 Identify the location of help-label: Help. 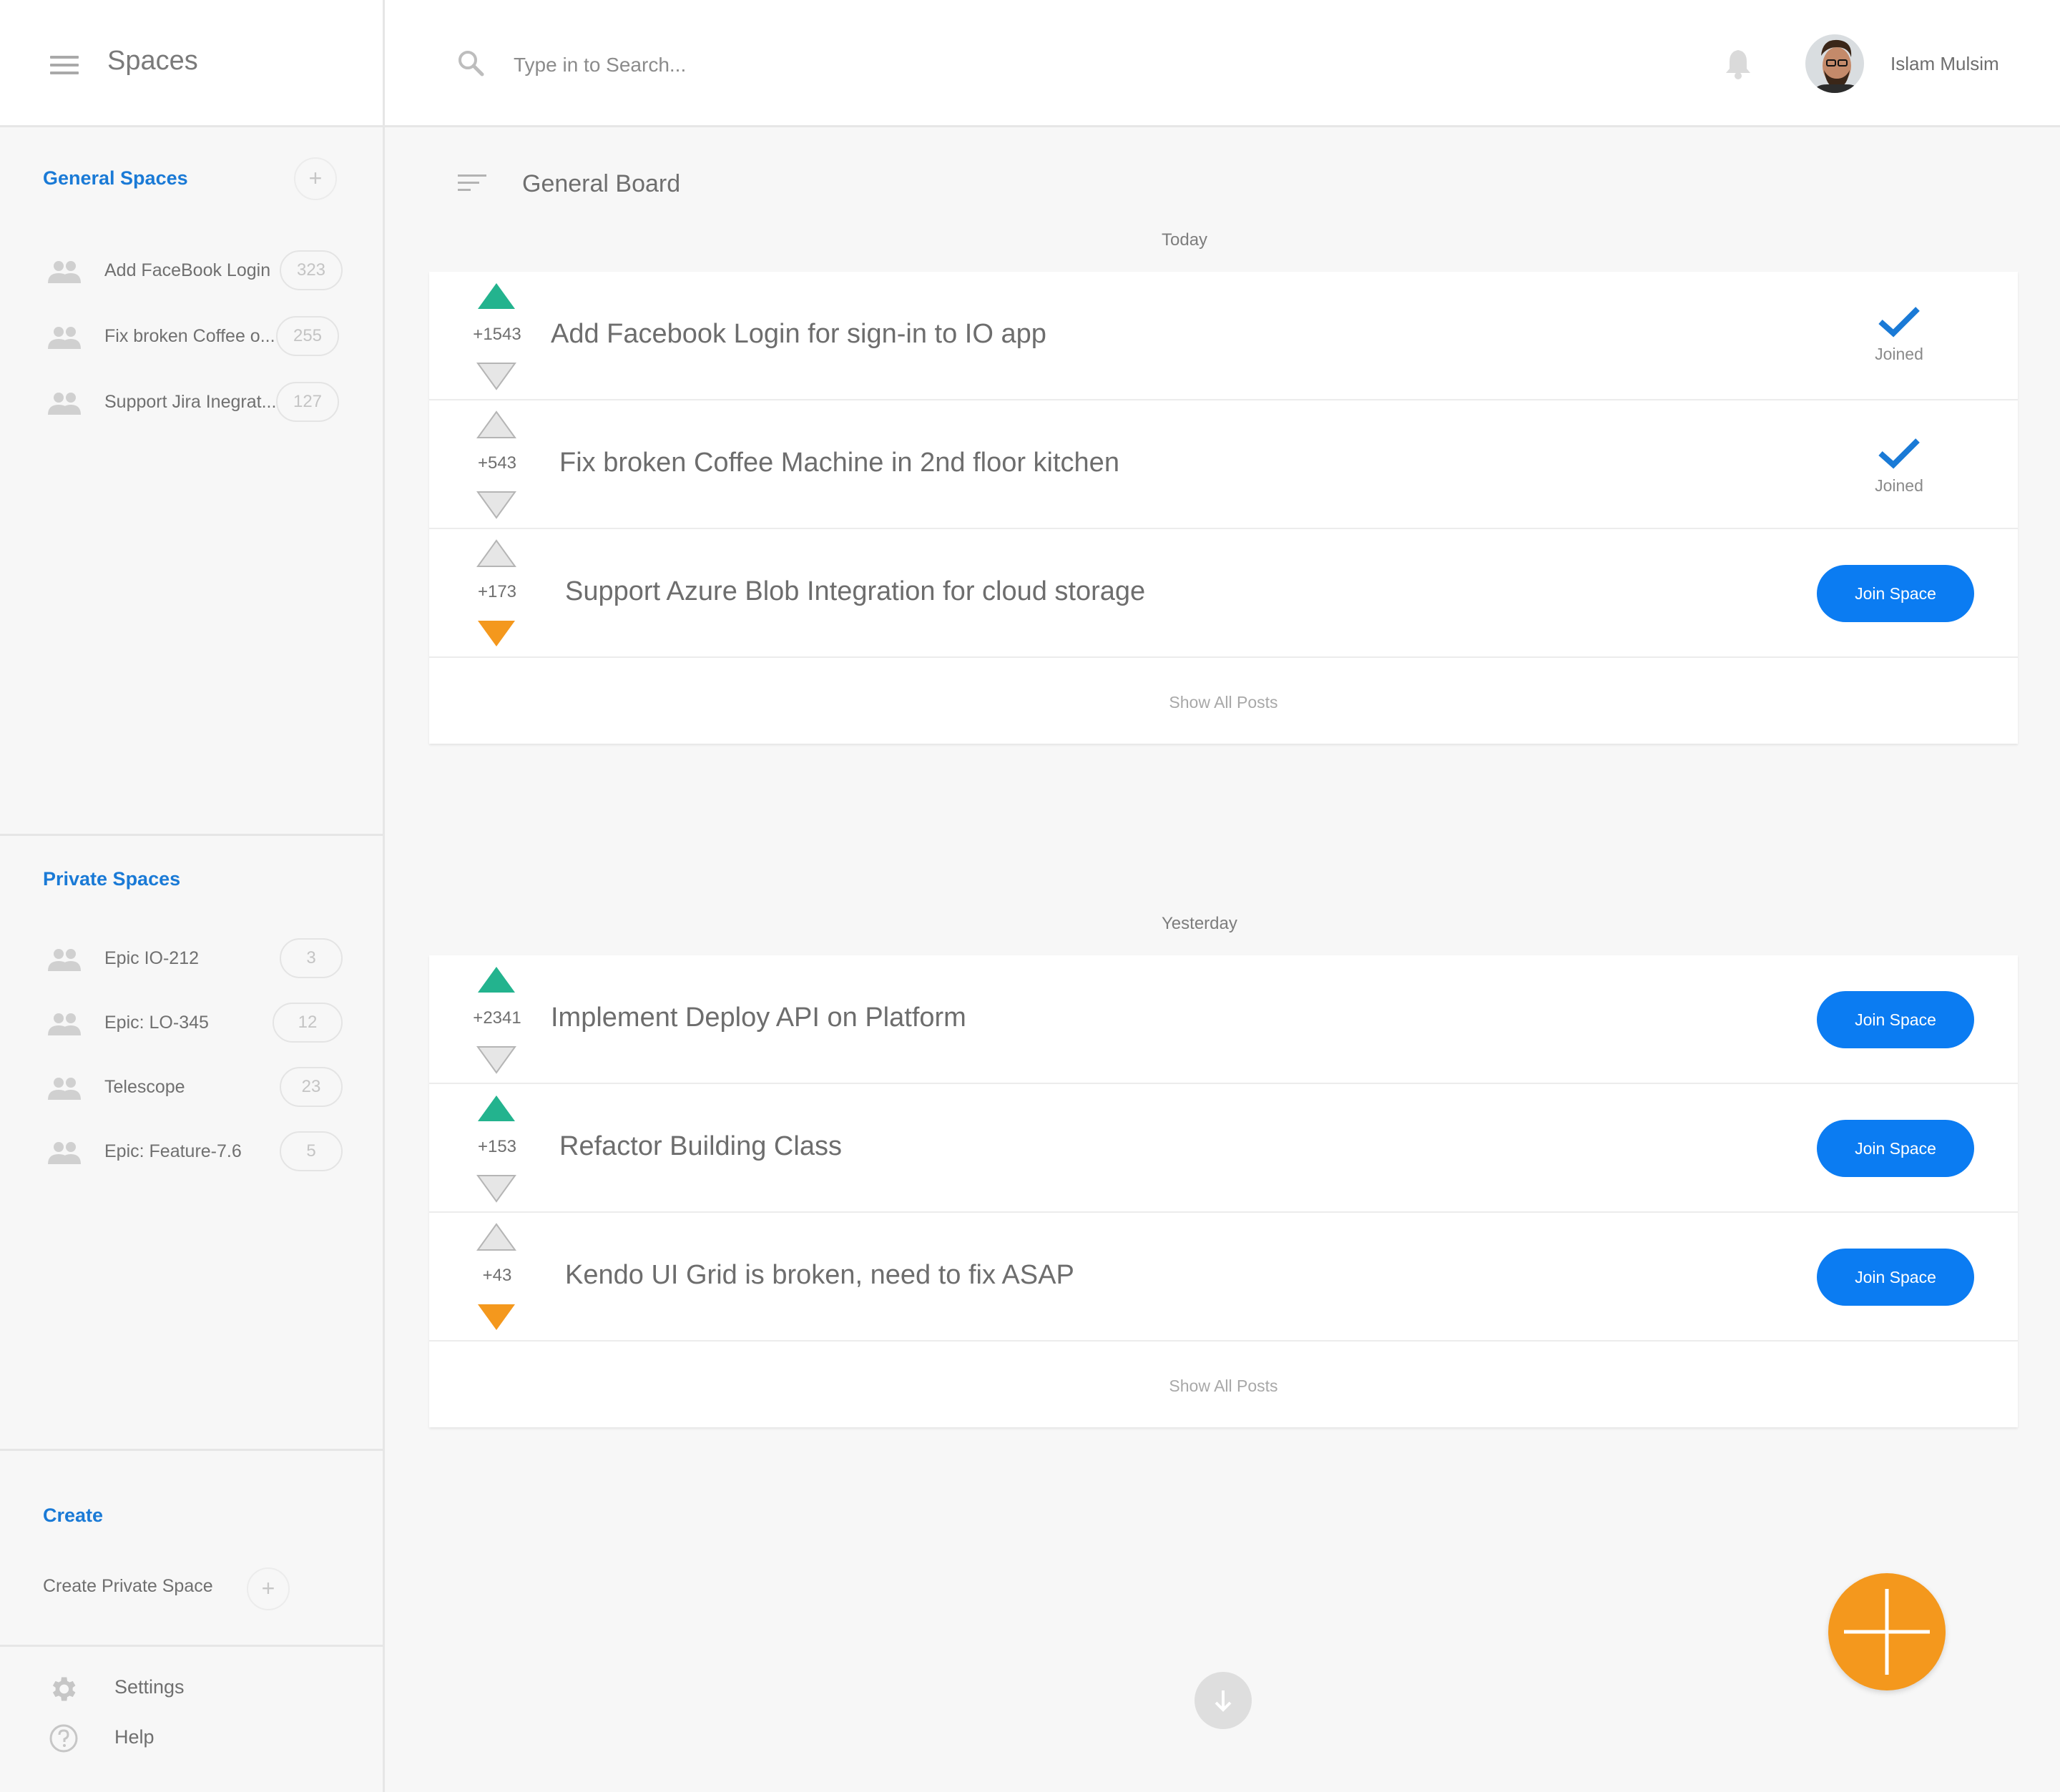
(134, 1737).